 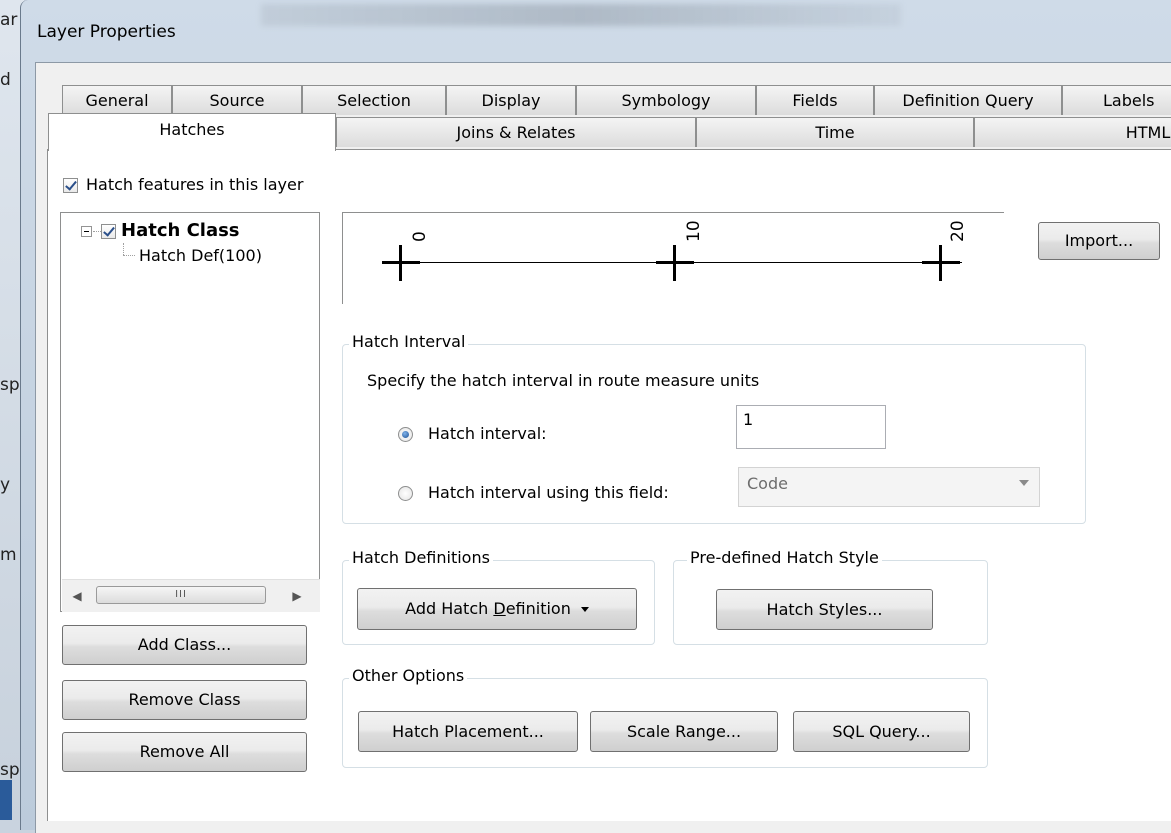 What do you see at coordinates (815, 100) in the screenshot?
I see `tab-fields: Fields` at bounding box center [815, 100].